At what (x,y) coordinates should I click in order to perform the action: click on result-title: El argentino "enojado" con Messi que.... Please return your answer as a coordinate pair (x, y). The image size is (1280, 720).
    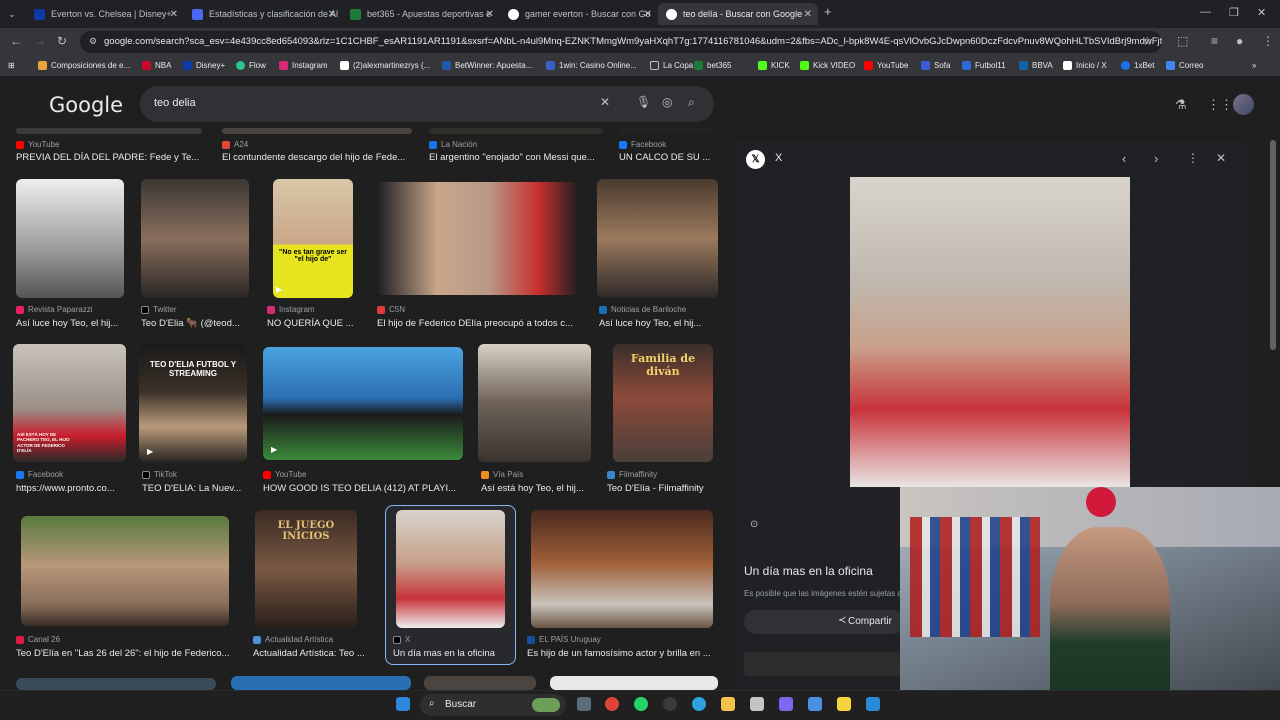
    Looking at the image, I should click on (517, 157).